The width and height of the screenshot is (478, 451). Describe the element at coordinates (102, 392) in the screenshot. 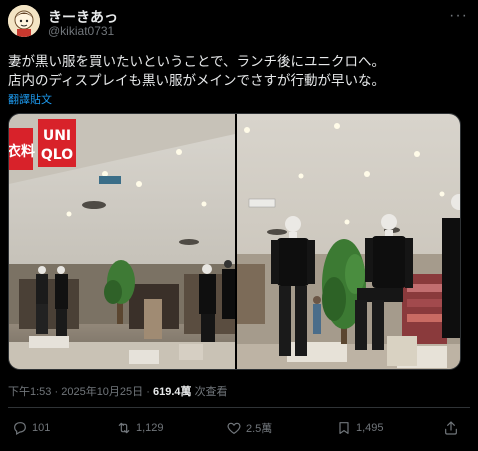

I see `tweet-date: 2025年10月25日` at that location.